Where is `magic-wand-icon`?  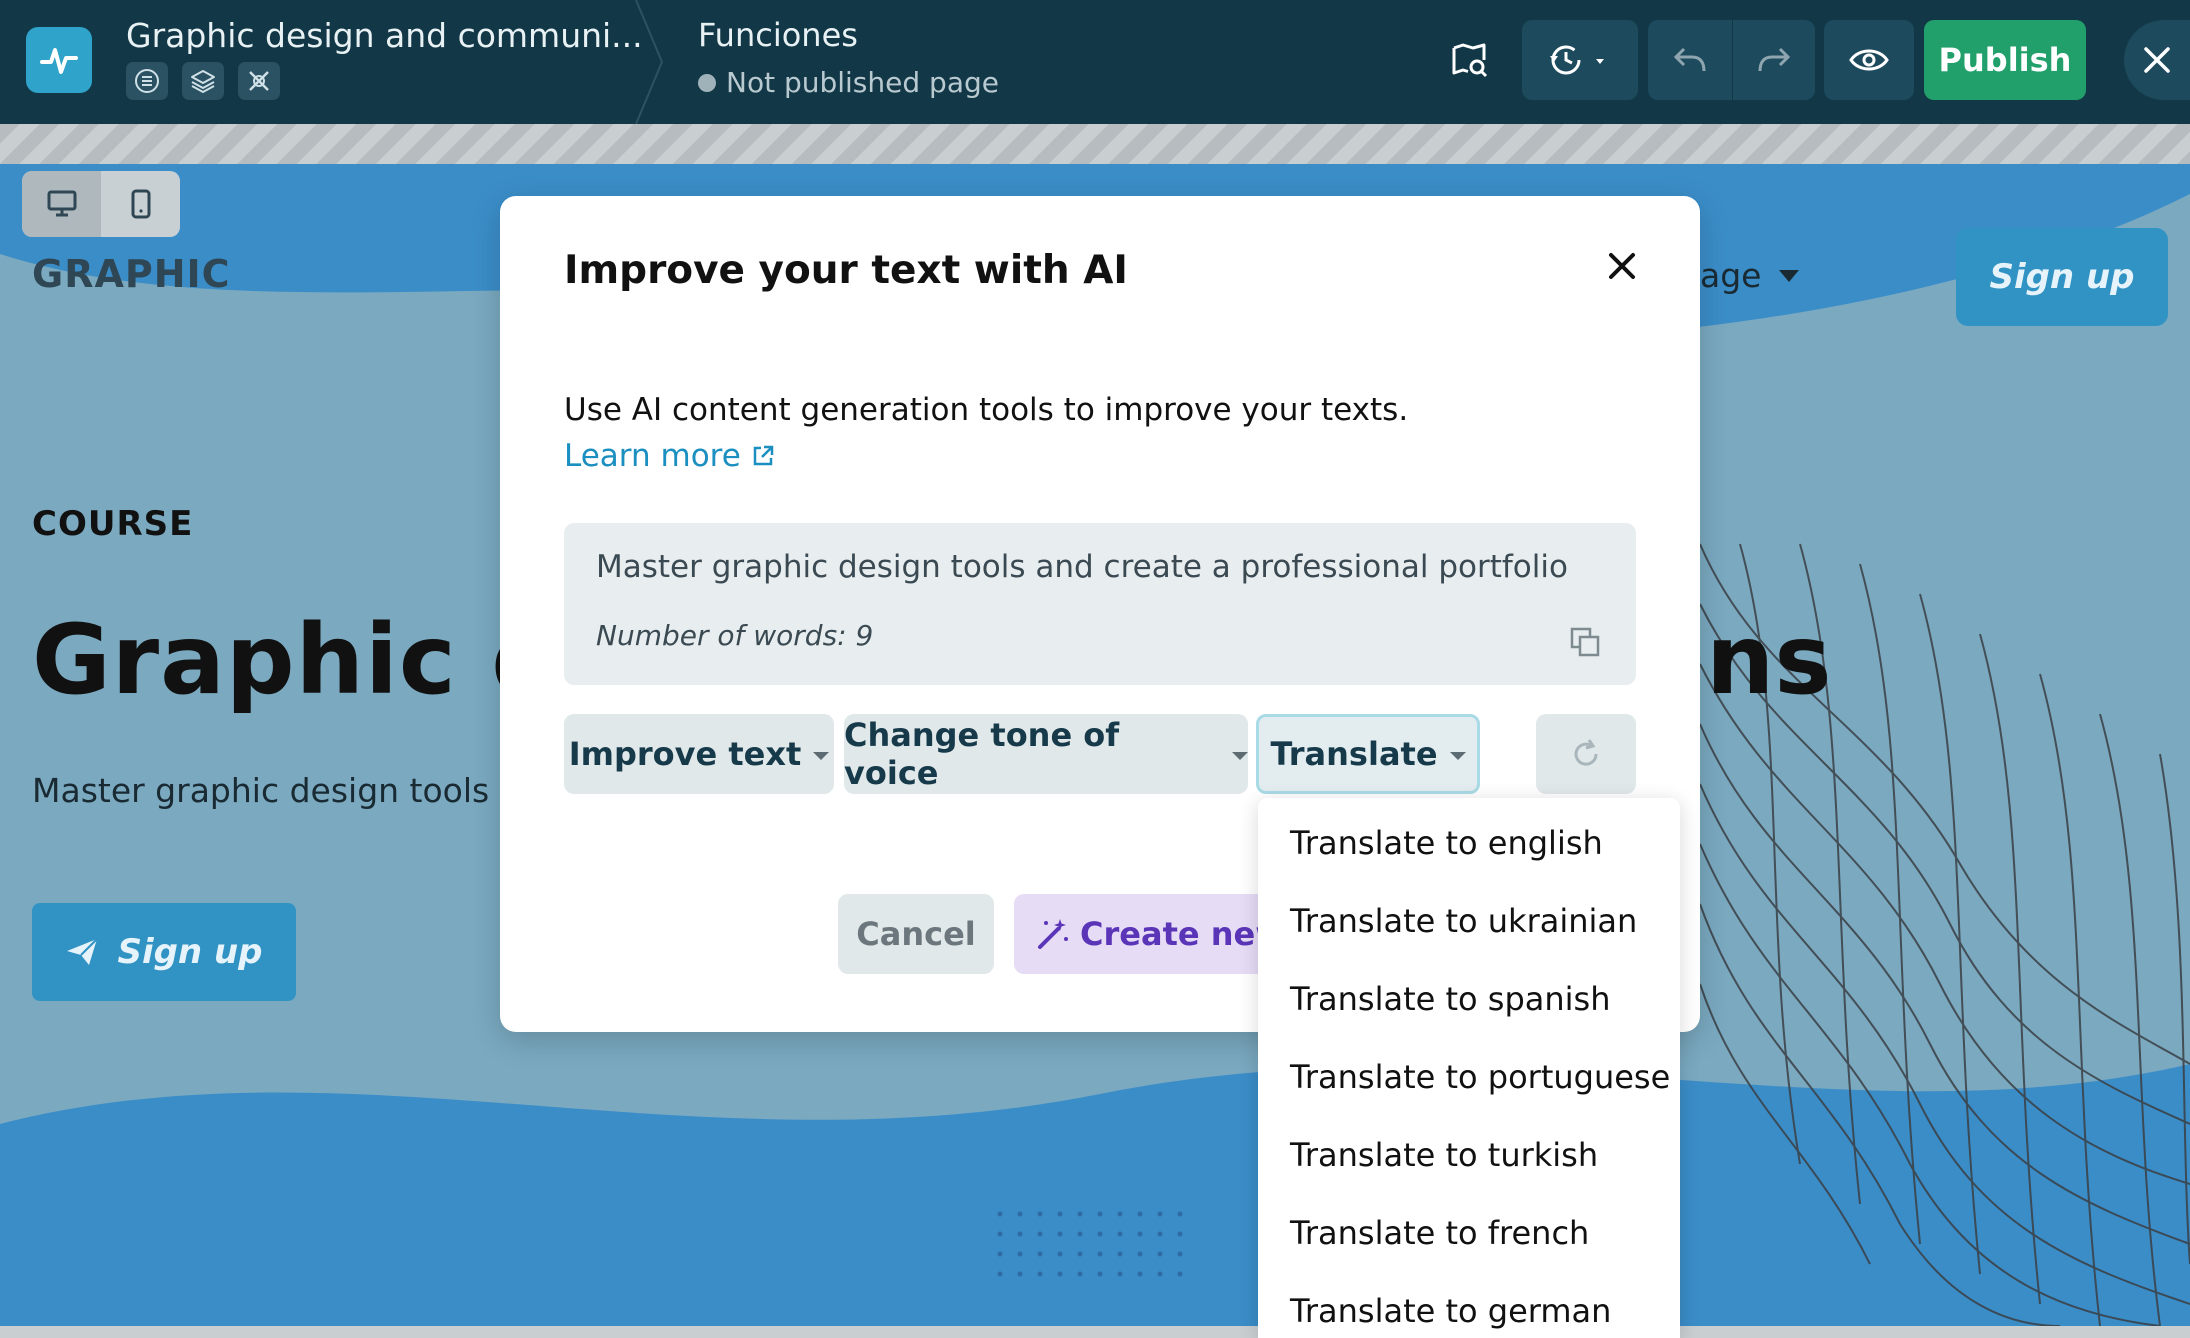
magic-wand-icon is located at coordinates (1053, 934).